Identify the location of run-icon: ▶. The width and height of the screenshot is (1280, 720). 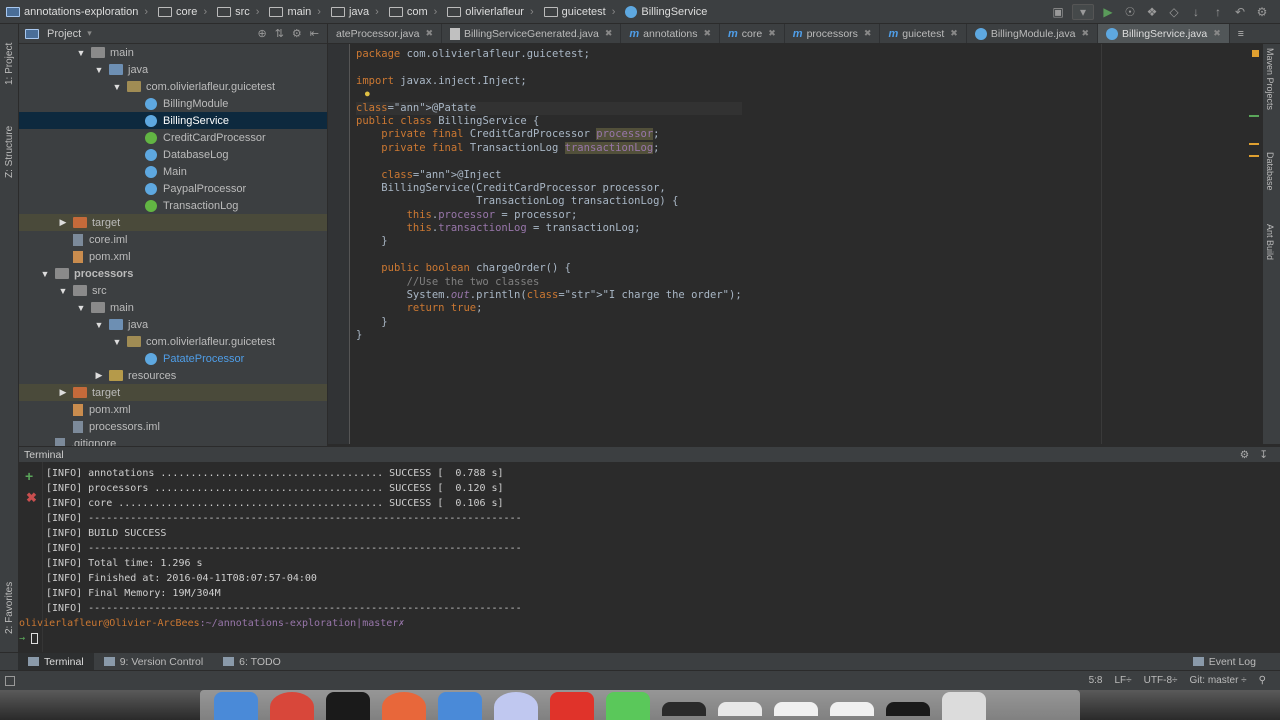
(1108, 12).